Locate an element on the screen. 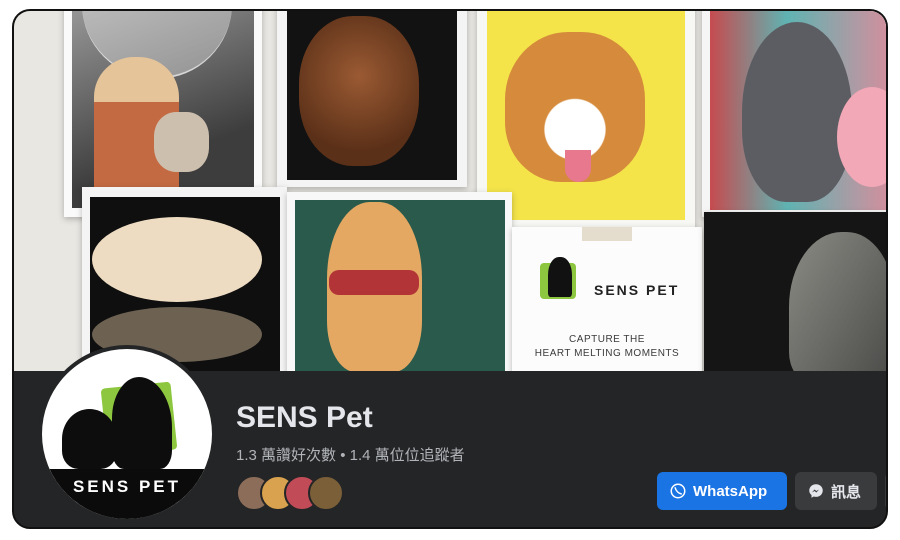 The image size is (900, 540). tape is located at coordinates (607, 234).